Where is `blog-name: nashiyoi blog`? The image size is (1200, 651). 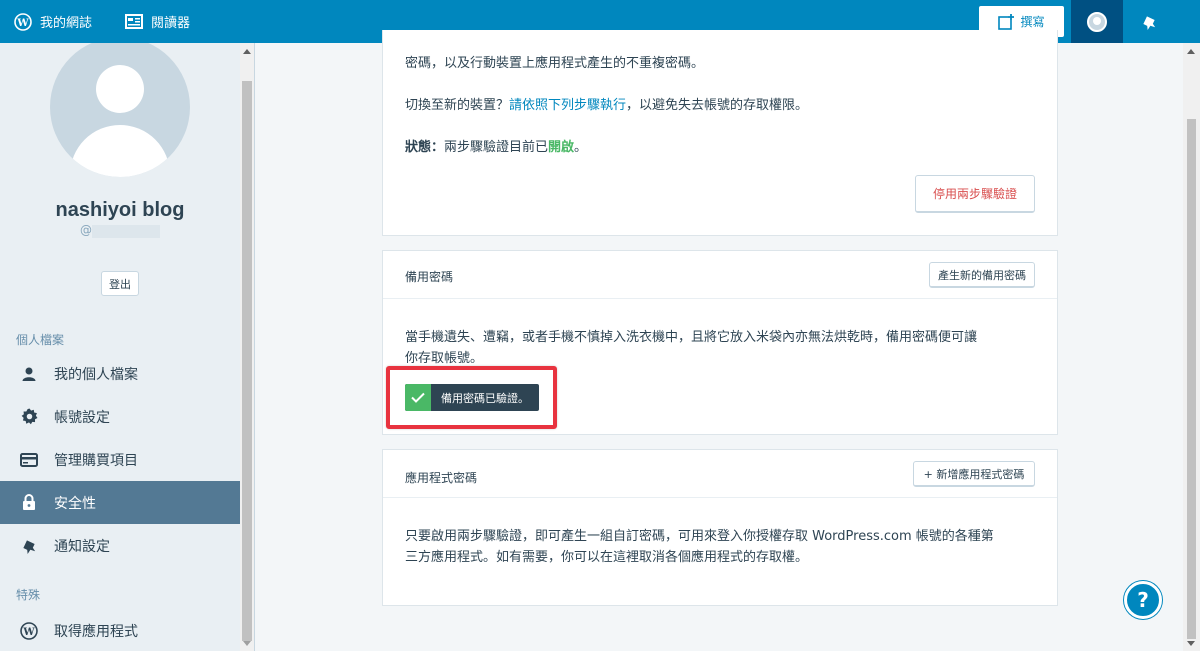
blog-name: nashiyoi blog is located at coordinates (120, 210).